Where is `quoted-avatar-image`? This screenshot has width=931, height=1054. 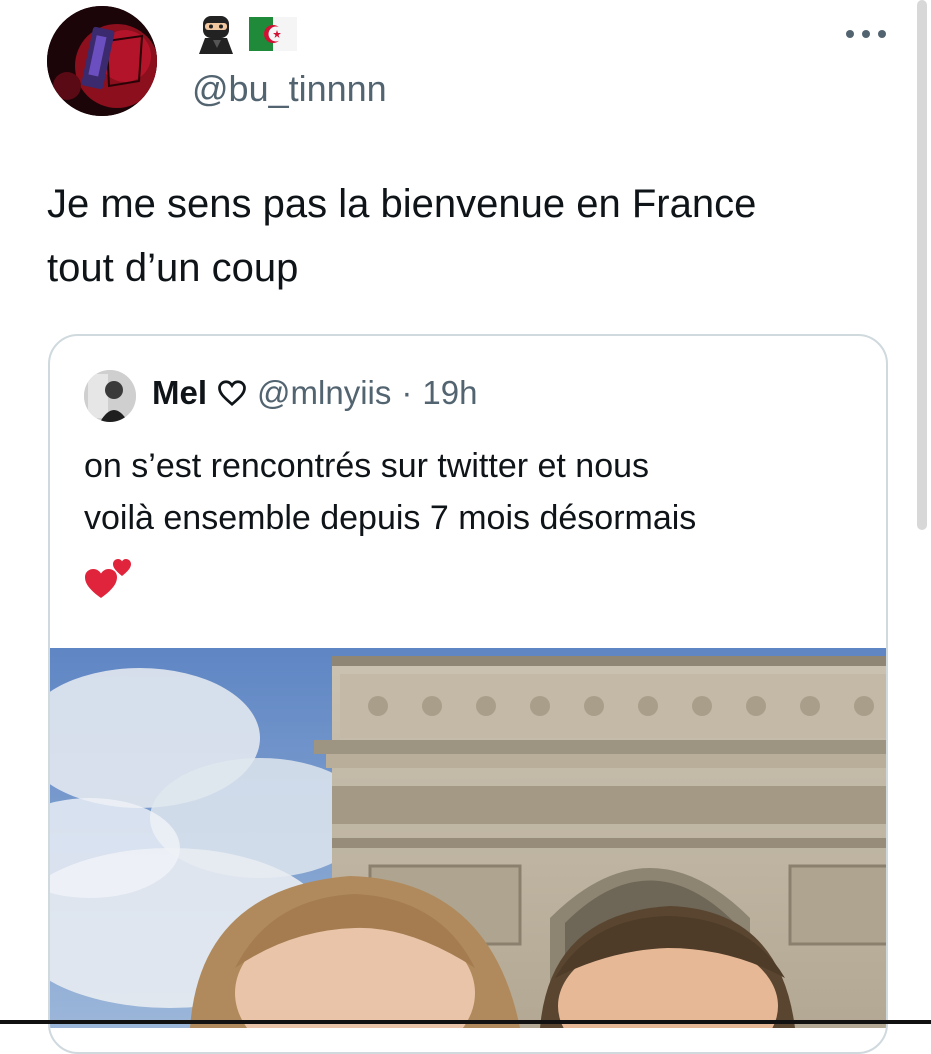
quoted-avatar-image is located at coordinates (110, 396).